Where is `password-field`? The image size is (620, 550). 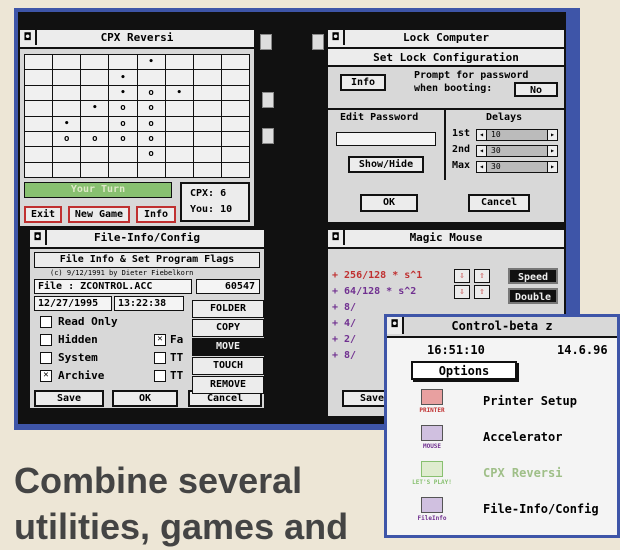 password-field is located at coordinates (386, 139).